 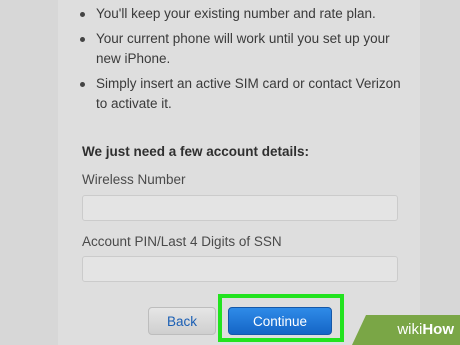 I want to click on wireless-number-label: Wireless Number, so click(x=134, y=179).